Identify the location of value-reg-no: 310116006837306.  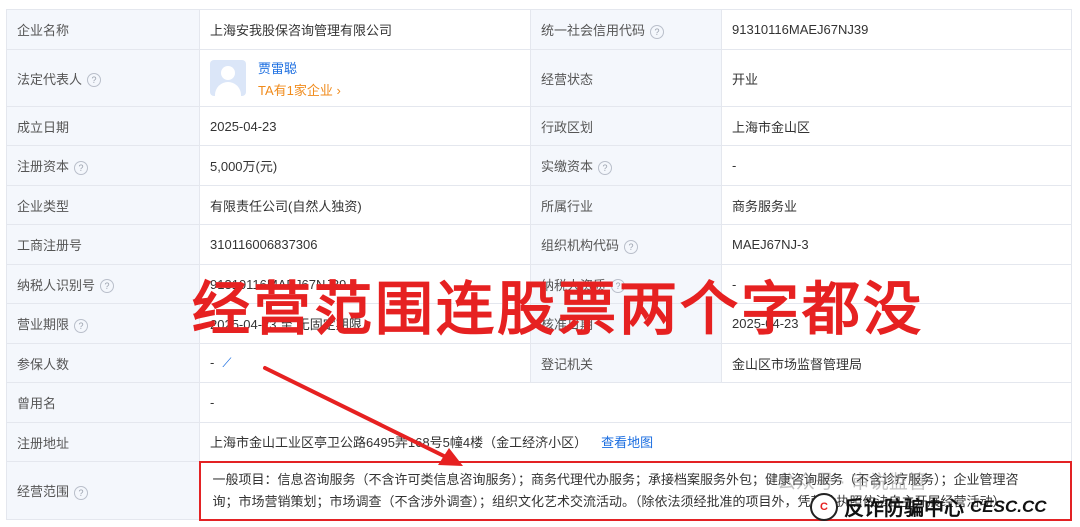
(365, 244).